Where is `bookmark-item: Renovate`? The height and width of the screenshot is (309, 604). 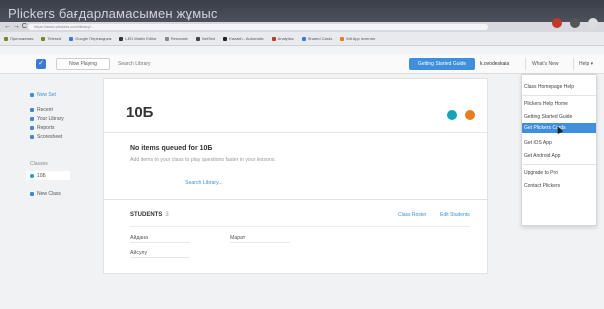
bookmark-item: Renovate is located at coordinates (176, 38).